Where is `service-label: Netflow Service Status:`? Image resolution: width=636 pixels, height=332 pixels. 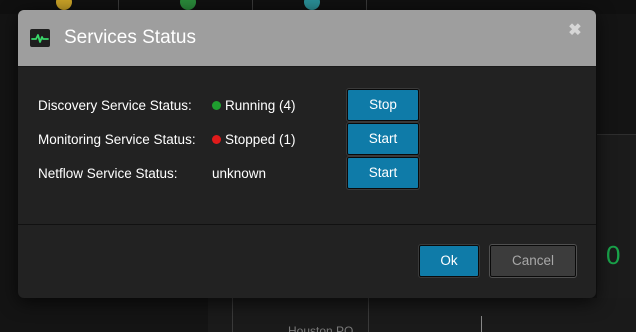 service-label: Netflow Service Status: is located at coordinates (108, 173).